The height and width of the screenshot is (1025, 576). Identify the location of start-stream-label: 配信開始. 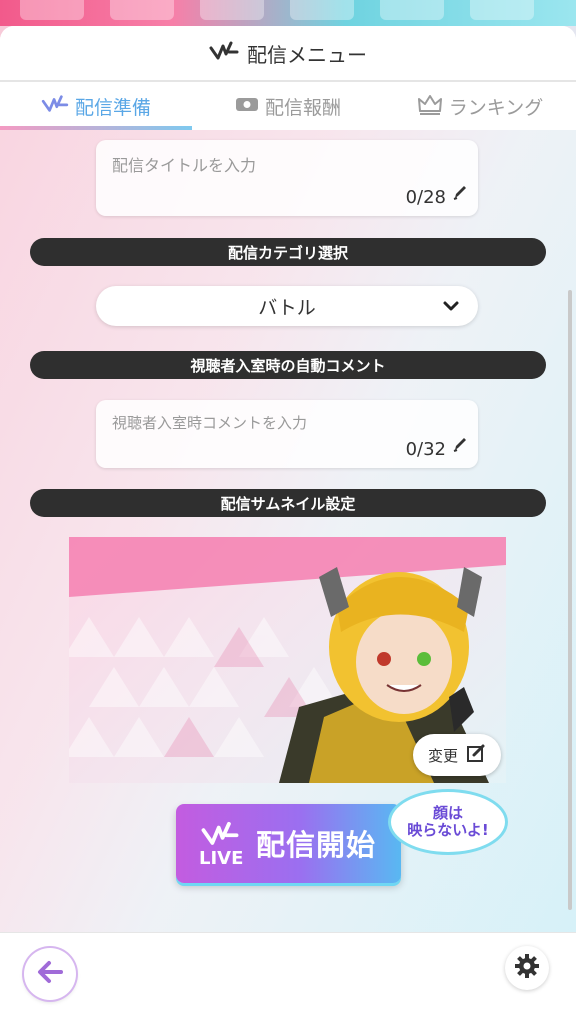
(316, 845).